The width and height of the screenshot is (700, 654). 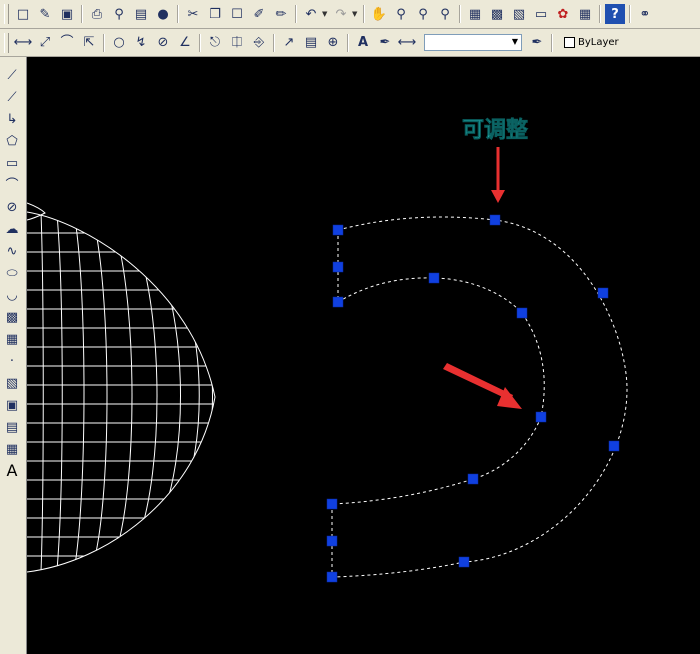 I want to click on polygon-icon: ⬠, so click(x=12, y=141).